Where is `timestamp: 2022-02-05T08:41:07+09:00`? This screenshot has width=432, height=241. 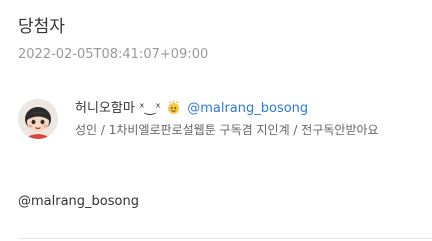 timestamp: 2022-02-05T08:41:07+09:00 is located at coordinates (113, 54).